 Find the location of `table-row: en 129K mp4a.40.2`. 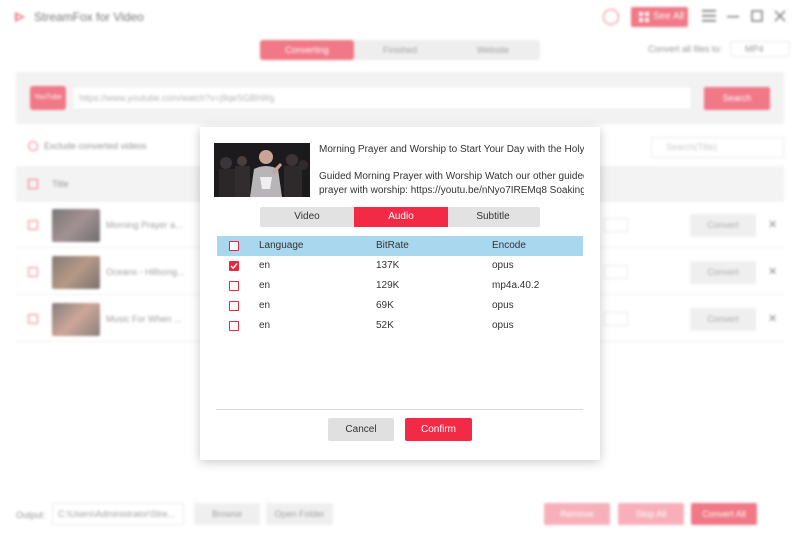

table-row: en 129K mp4a.40.2 is located at coordinates (400, 286).